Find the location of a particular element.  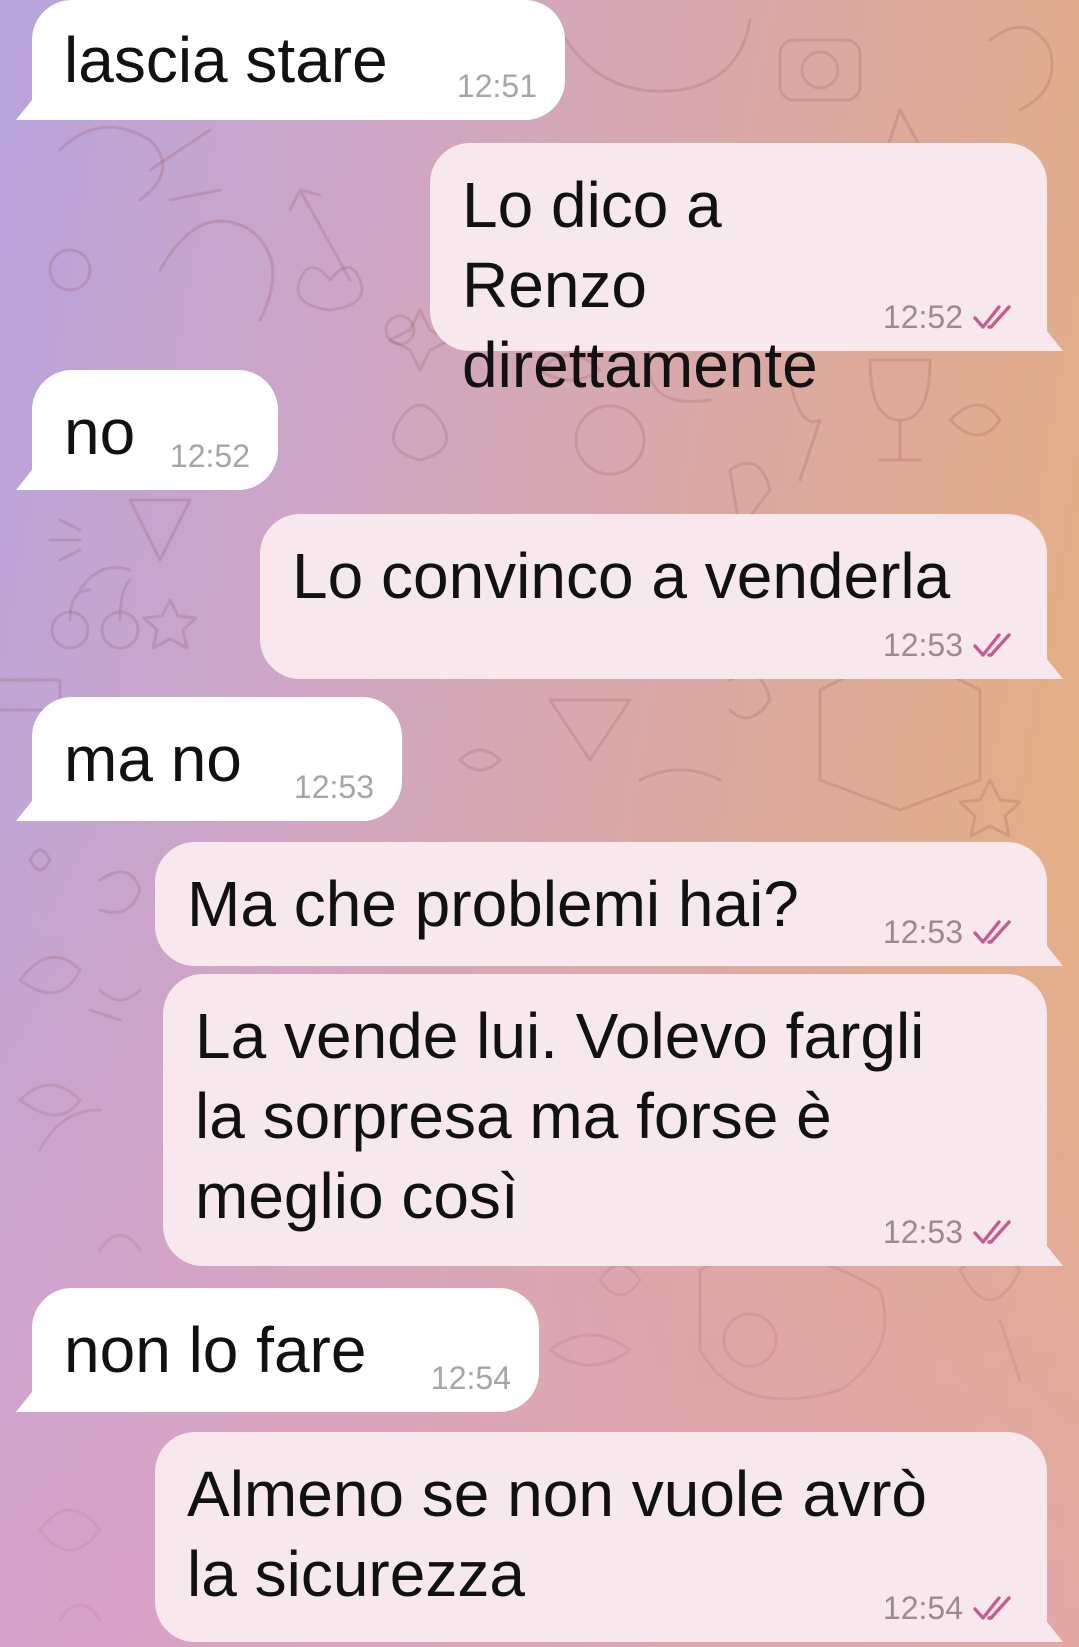

message-meta: 12:51 is located at coordinates (497, 86).